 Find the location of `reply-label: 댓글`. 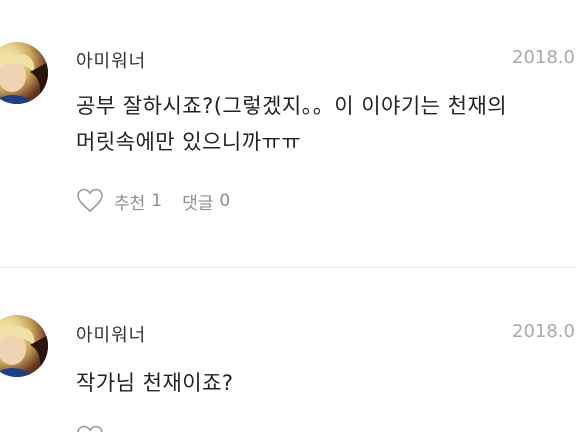

reply-label: 댓글 is located at coordinates (197, 201).